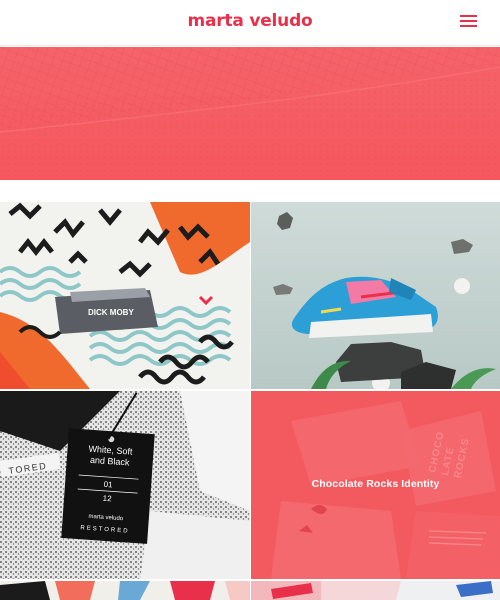  What do you see at coordinates (111, 312) in the screenshot?
I see `sock-label-text: DICK MOBY` at bounding box center [111, 312].